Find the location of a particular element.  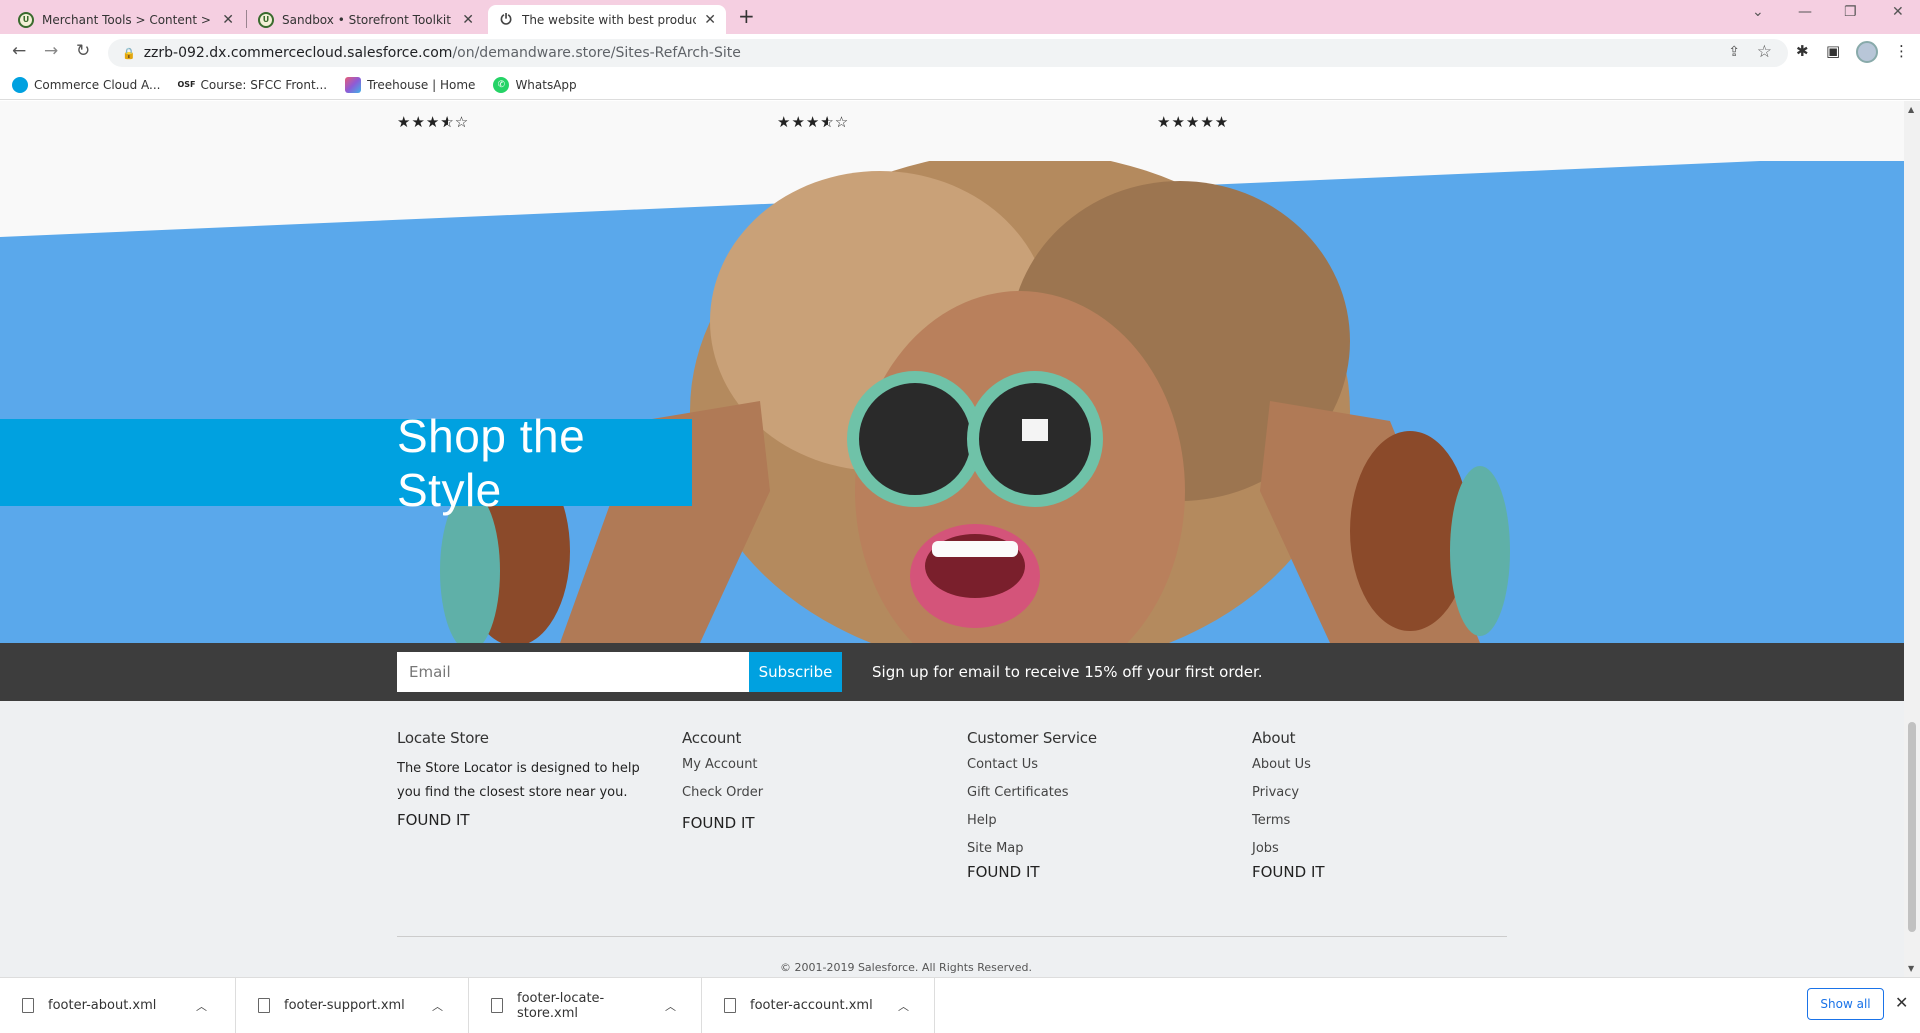

lock-icon: 🔒 is located at coordinates (129, 53).